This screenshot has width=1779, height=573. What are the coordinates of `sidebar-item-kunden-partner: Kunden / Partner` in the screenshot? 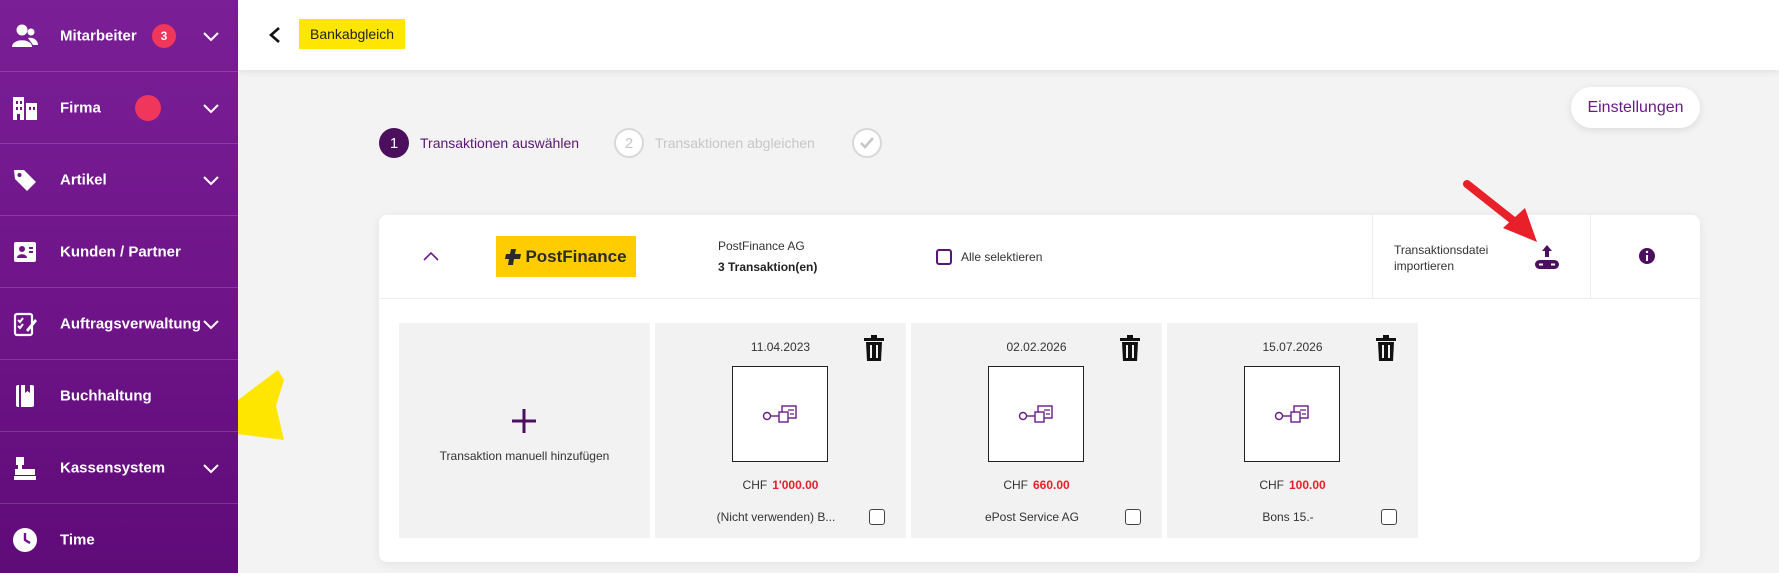 It's located at (119, 252).